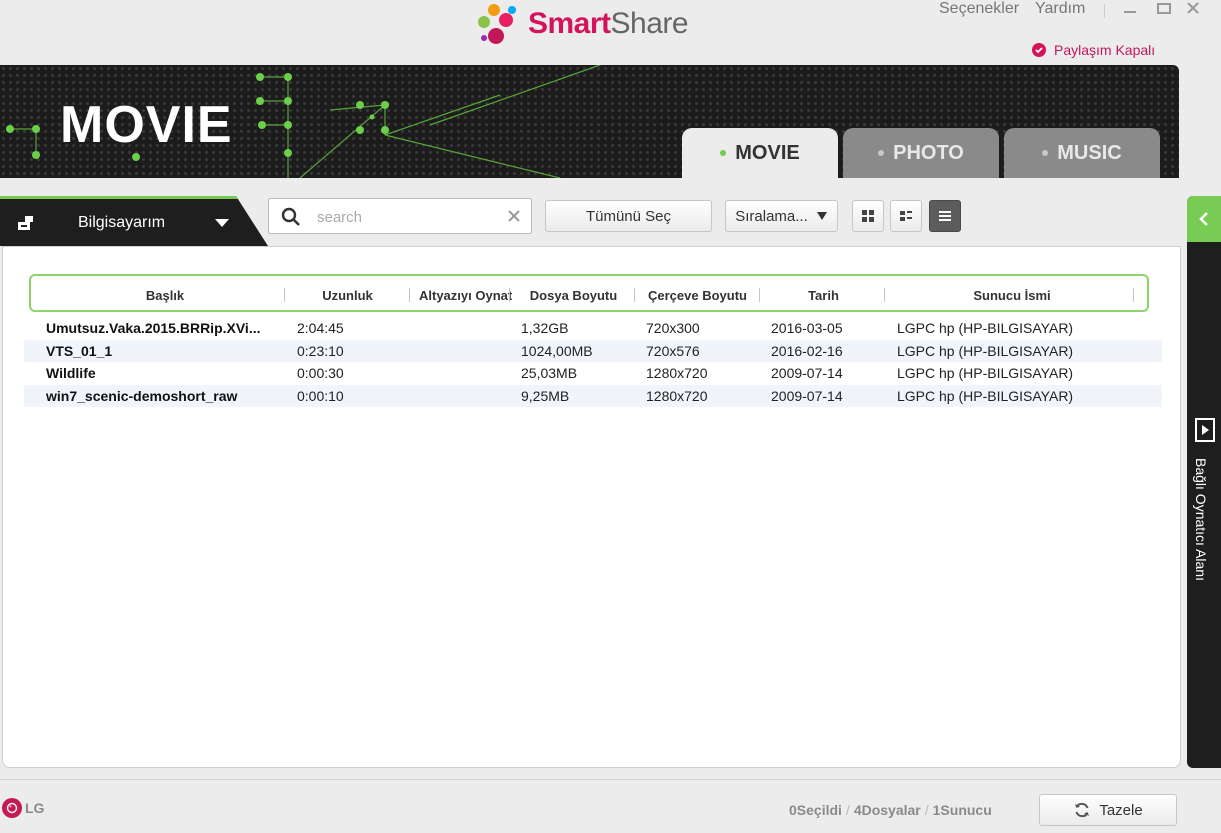 The height and width of the screenshot is (833, 1221). What do you see at coordinates (320, 328) in the screenshot?
I see `cell-length: 2:04:45` at bounding box center [320, 328].